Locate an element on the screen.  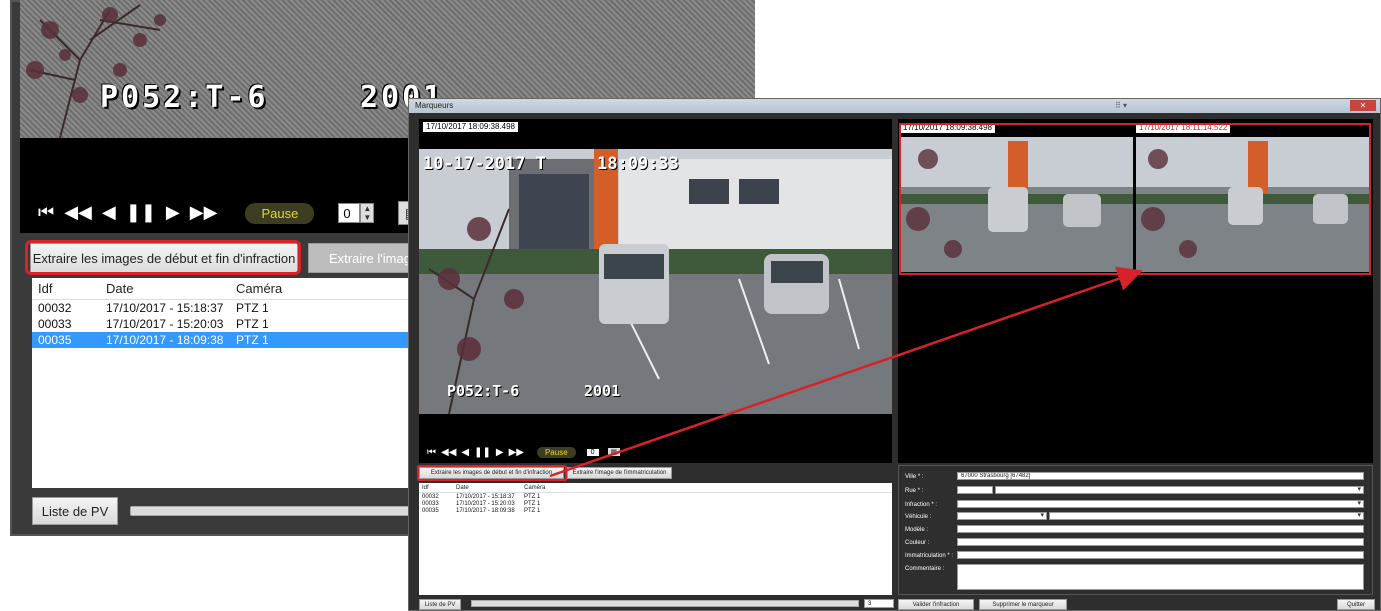
stepper-arrows-icon: ▲ ▼ is located at coordinates (367, 213).